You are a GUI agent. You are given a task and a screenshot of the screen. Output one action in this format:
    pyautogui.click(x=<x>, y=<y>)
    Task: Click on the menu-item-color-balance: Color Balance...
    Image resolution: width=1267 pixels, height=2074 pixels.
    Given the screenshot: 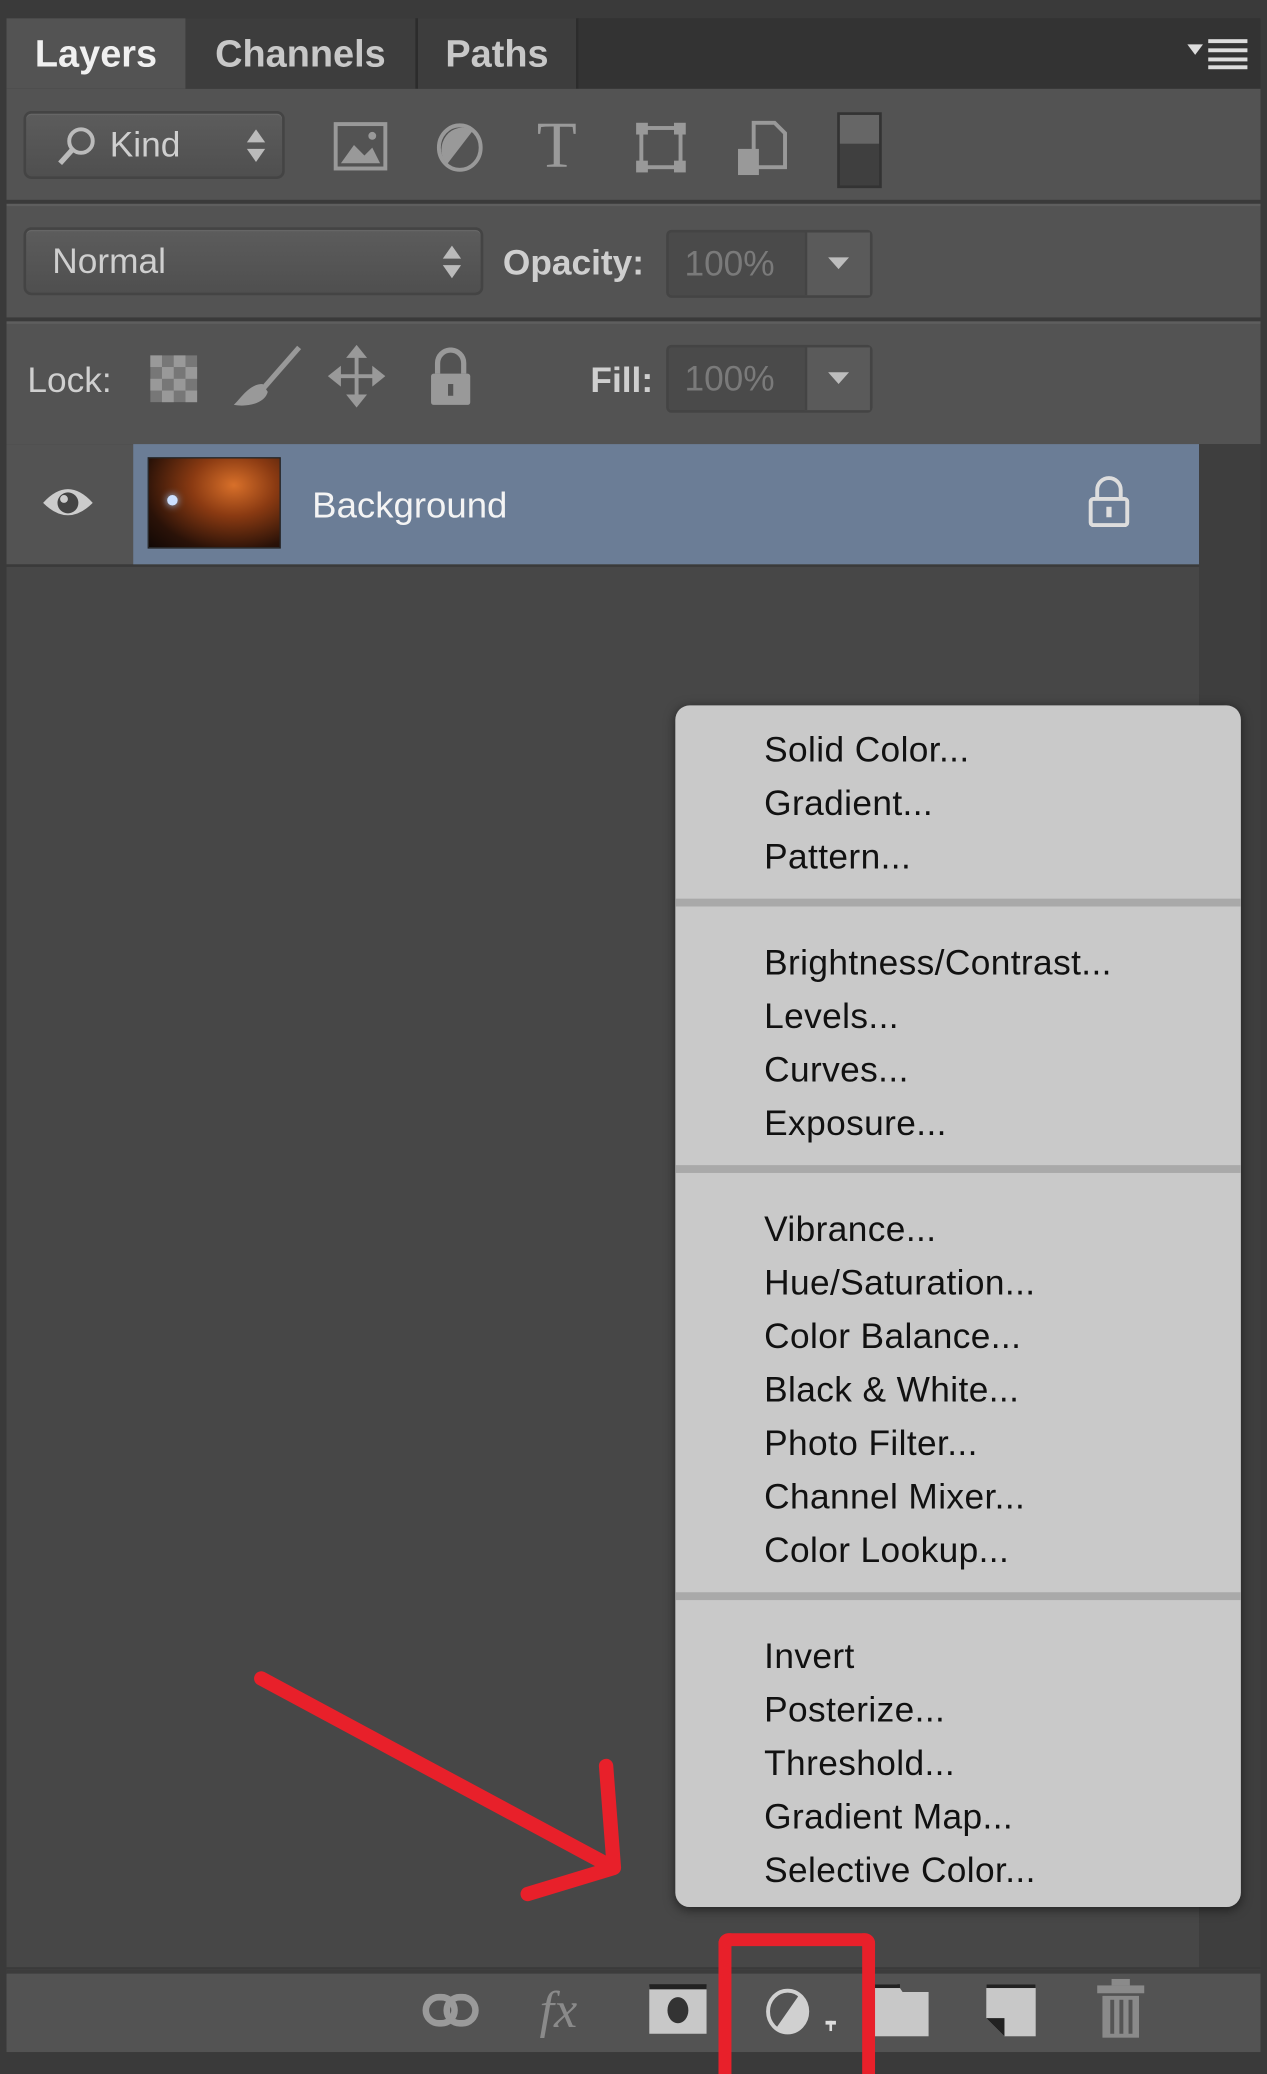 What is the action you would take?
    pyautogui.click(x=892, y=1337)
    